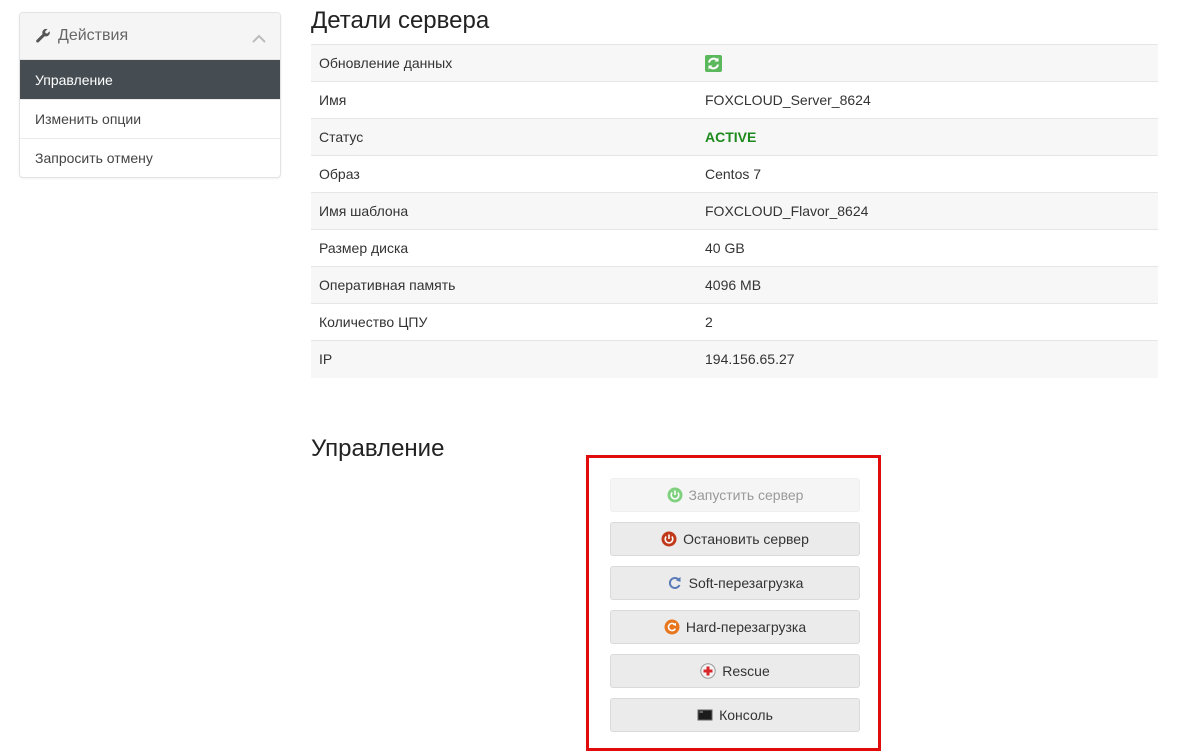 This screenshot has width=1185, height=755. I want to click on row-label: Оперативная память, so click(387, 285).